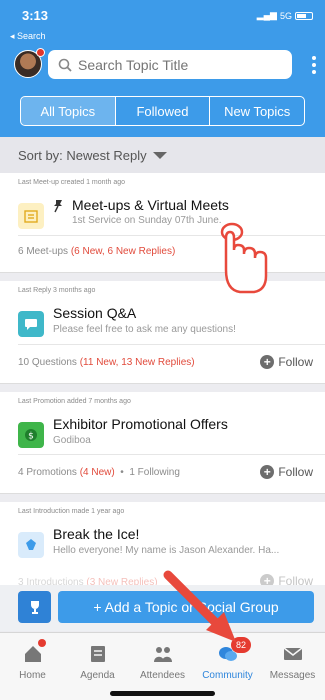 Image resolution: width=325 pixels, height=700 pixels. What do you see at coordinates (162, 675) in the screenshot?
I see `tab-label: Attendees` at bounding box center [162, 675].